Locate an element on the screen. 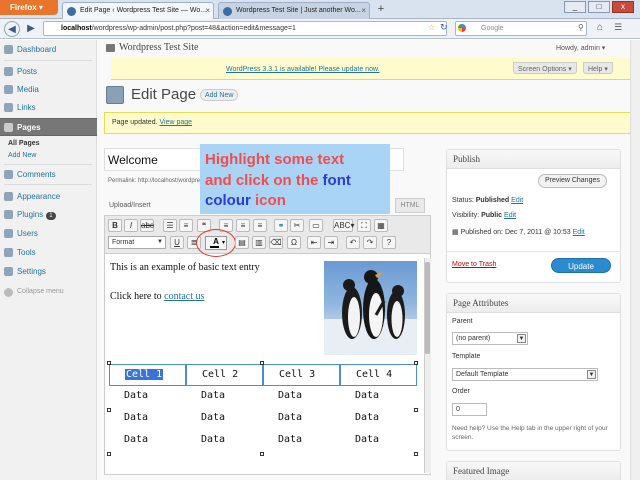 The width and height of the screenshot is (640, 480). collapse-menu: Collapse menu is located at coordinates (48, 292).